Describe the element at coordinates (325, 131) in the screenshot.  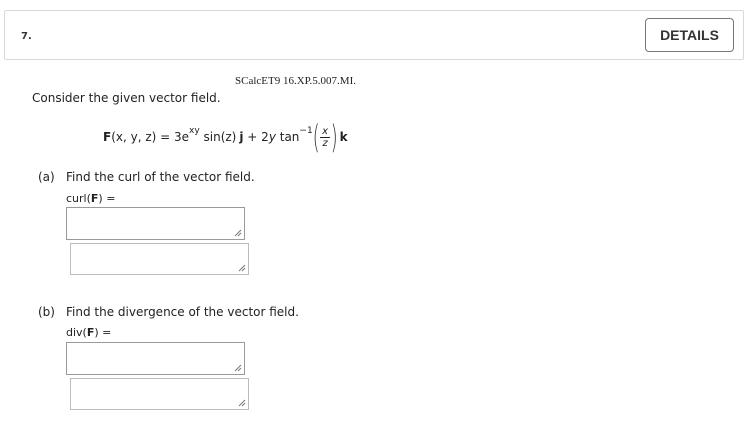
I see `fraction-numerator: x` at that location.